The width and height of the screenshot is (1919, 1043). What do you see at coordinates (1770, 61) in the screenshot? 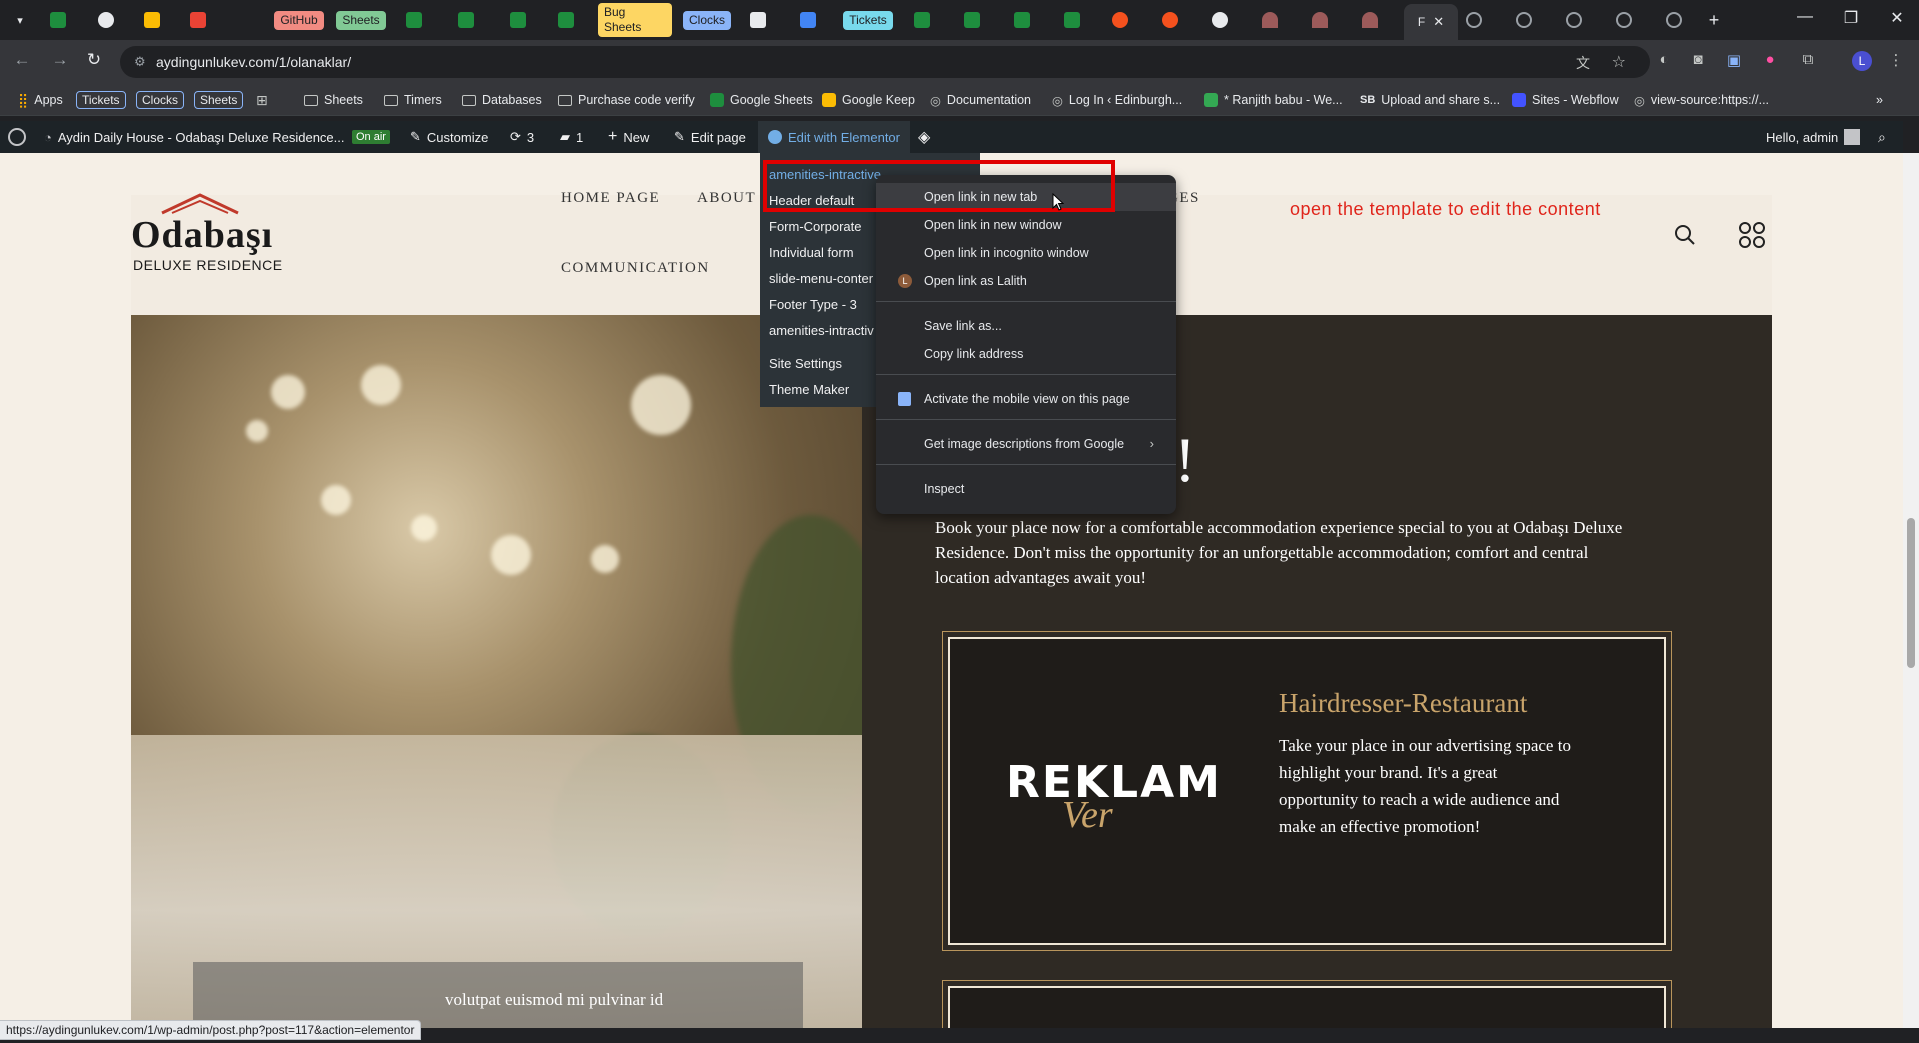
I see `recorder-icon: ●` at bounding box center [1770, 61].